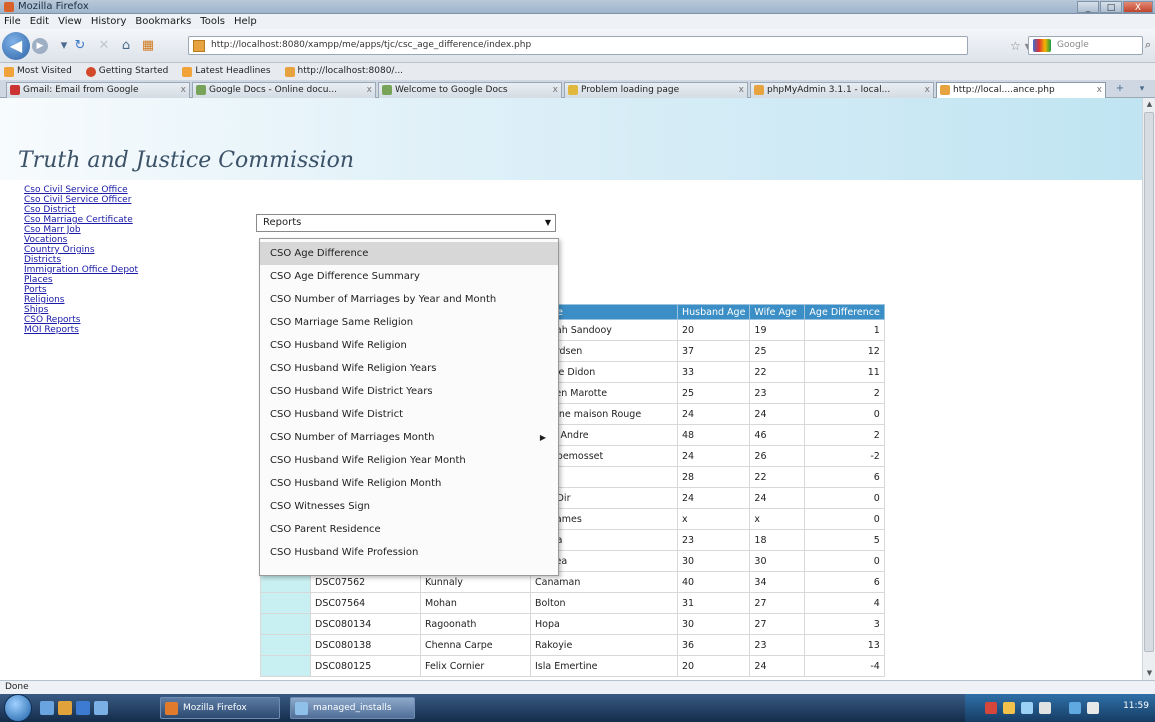 The height and width of the screenshot is (722, 1155). Describe the element at coordinates (352, 708) in the screenshot. I see `taskbar-item-second: managed_installs` at that location.